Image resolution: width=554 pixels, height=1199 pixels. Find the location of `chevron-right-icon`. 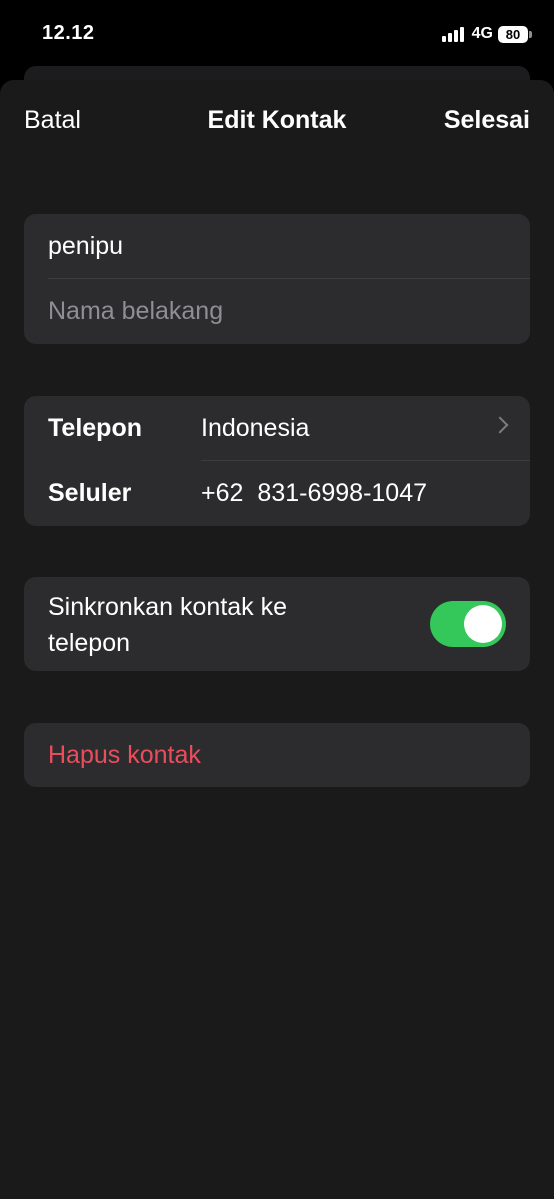

chevron-right-icon is located at coordinates (500, 425).